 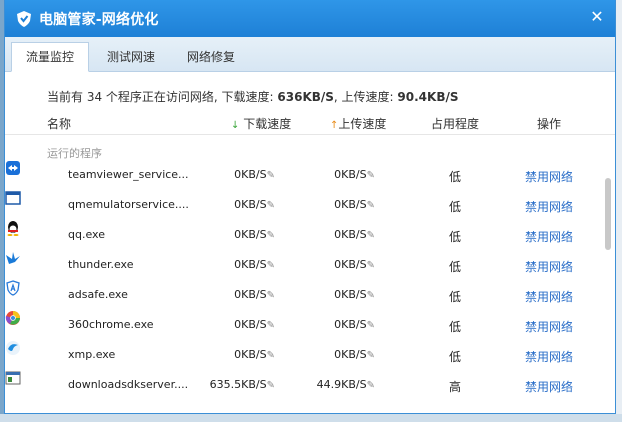 I want to click on tab-traffic-monitor: 流量监控, so click(x=50, y=57).